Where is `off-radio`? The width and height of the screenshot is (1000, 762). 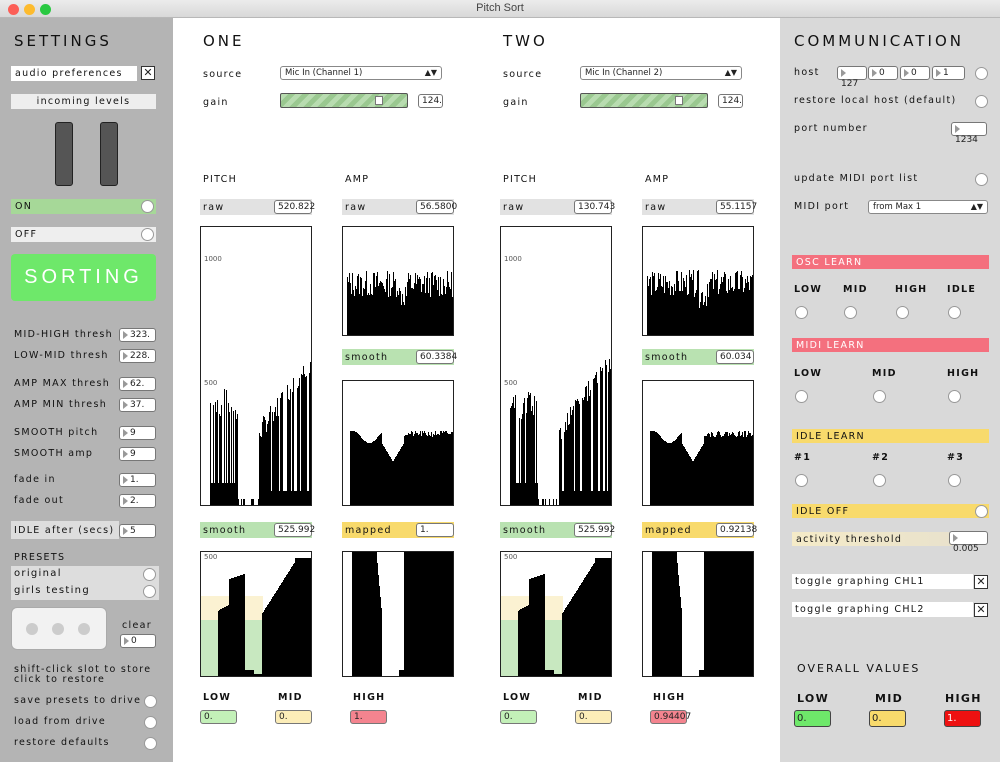
off-radio is located at coordinates (147, 234).